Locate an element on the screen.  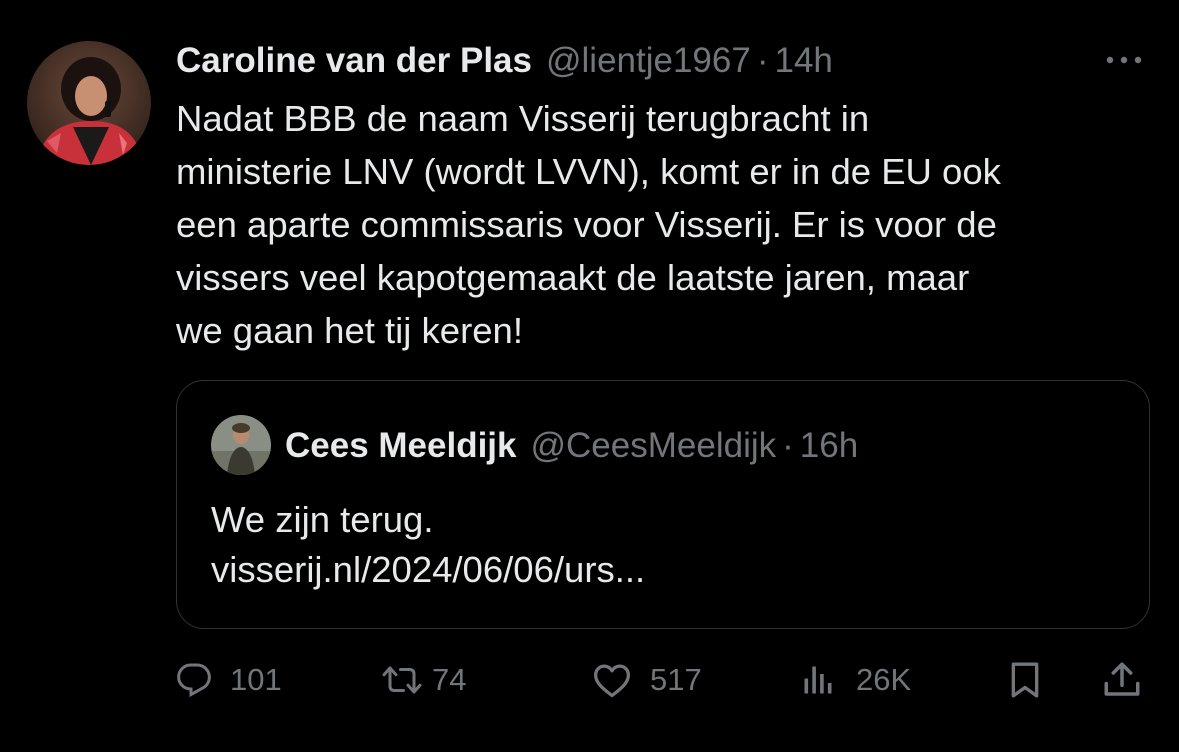
reply-count: 101 is located at coordinates (256, 679).